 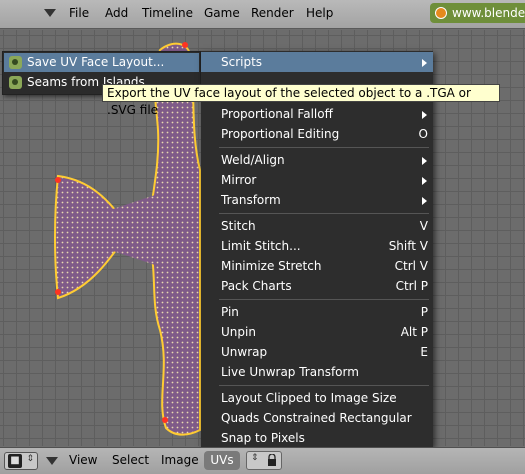 What do you see at coordinates (239, 180) in the screenshot?
I see `menu-item-label: Mirror` at bounding box center [239, 180].